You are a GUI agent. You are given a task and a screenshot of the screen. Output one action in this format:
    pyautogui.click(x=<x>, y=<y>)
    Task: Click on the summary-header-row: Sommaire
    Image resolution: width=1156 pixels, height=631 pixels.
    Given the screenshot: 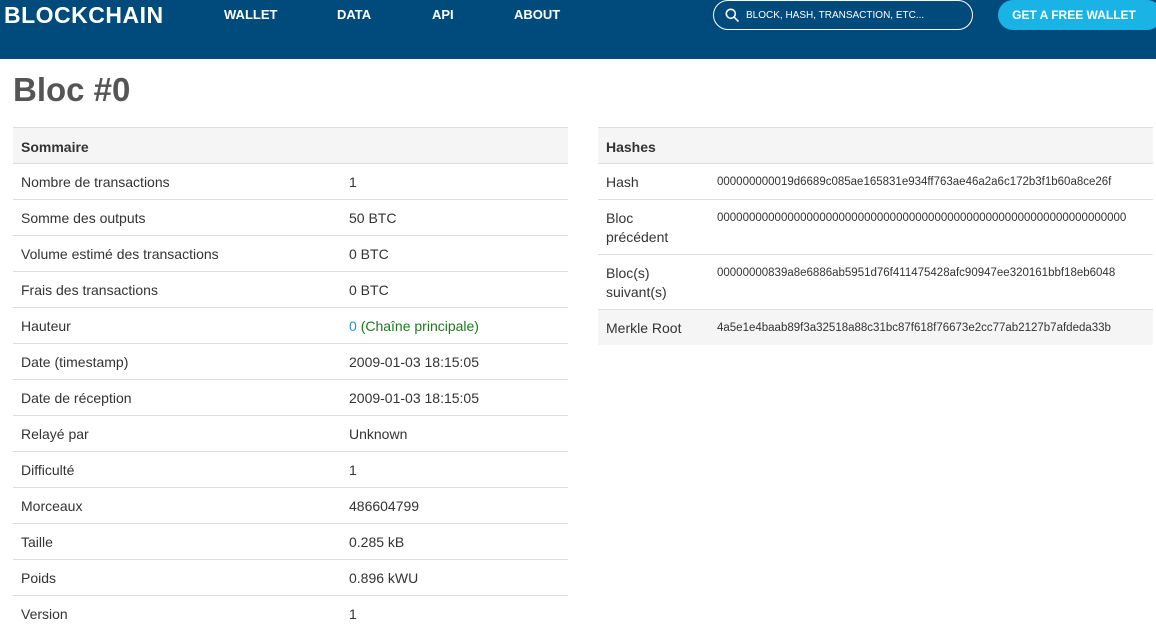 What is the action you would take?
    pyautogui.click(x=290, y=145)
    